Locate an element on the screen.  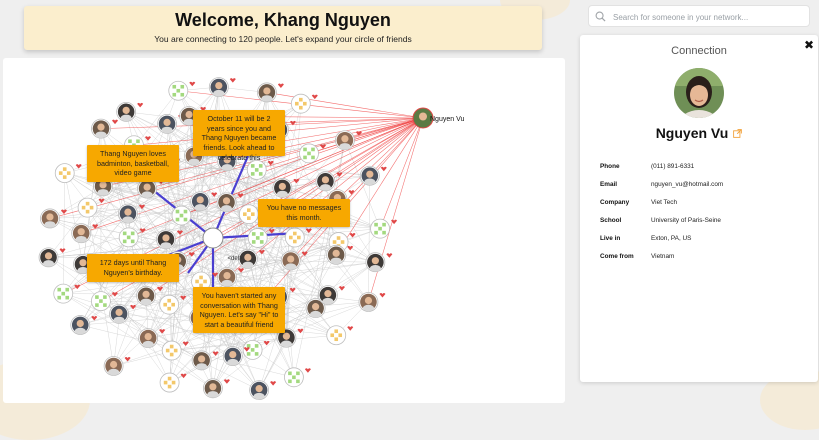
search-icon is located at coordinates (600, 16).